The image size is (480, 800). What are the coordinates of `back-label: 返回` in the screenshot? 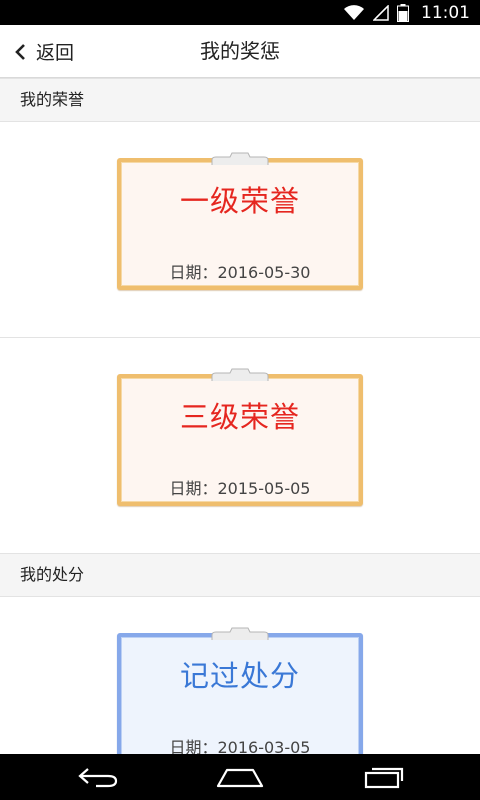 It's located at (55, 53).